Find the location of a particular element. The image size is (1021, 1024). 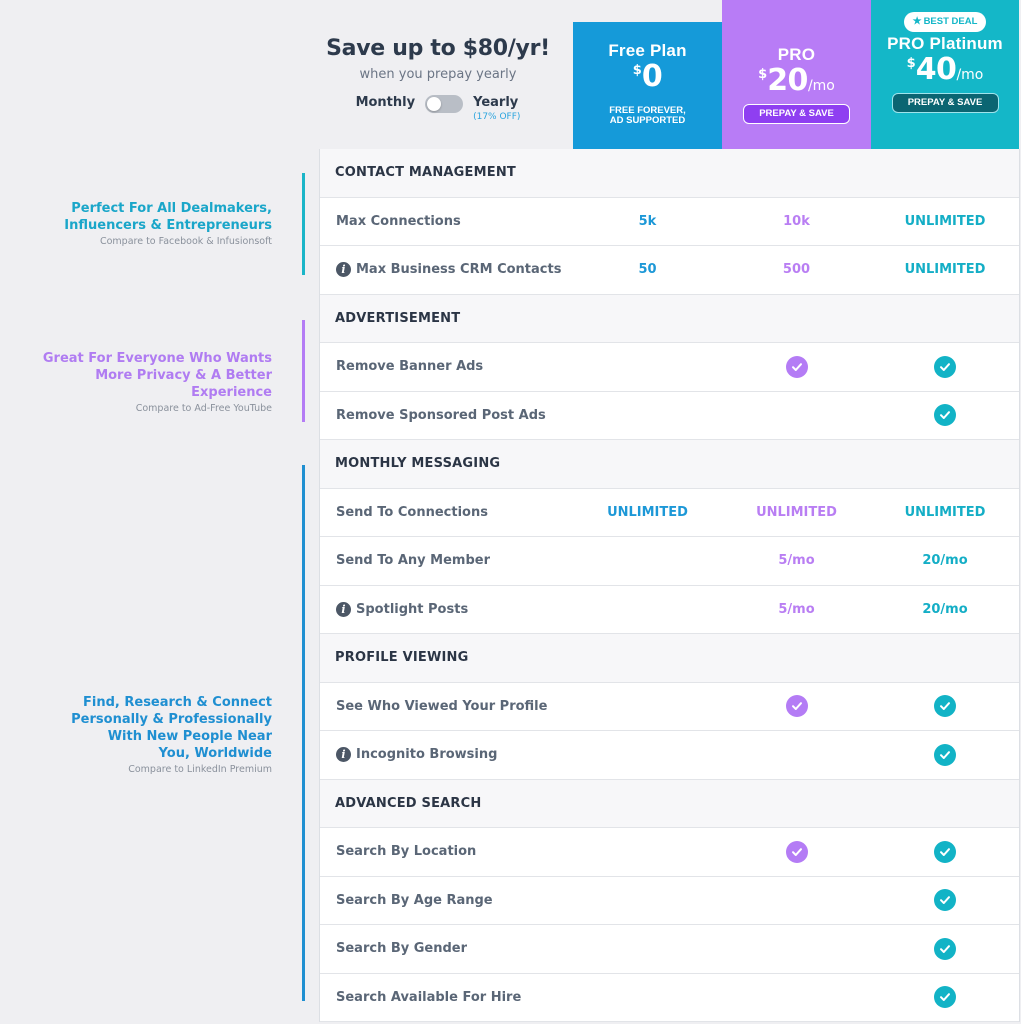

save-title: Save up to $80/yr! is located at coordinates (438, 48).